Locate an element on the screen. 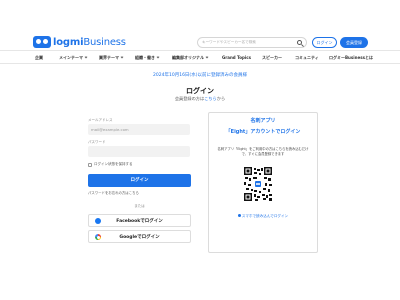 The height and width of the screenshot is (300, 400). nav-item-speakers: スピーカー is located at coordinates (272, 58).